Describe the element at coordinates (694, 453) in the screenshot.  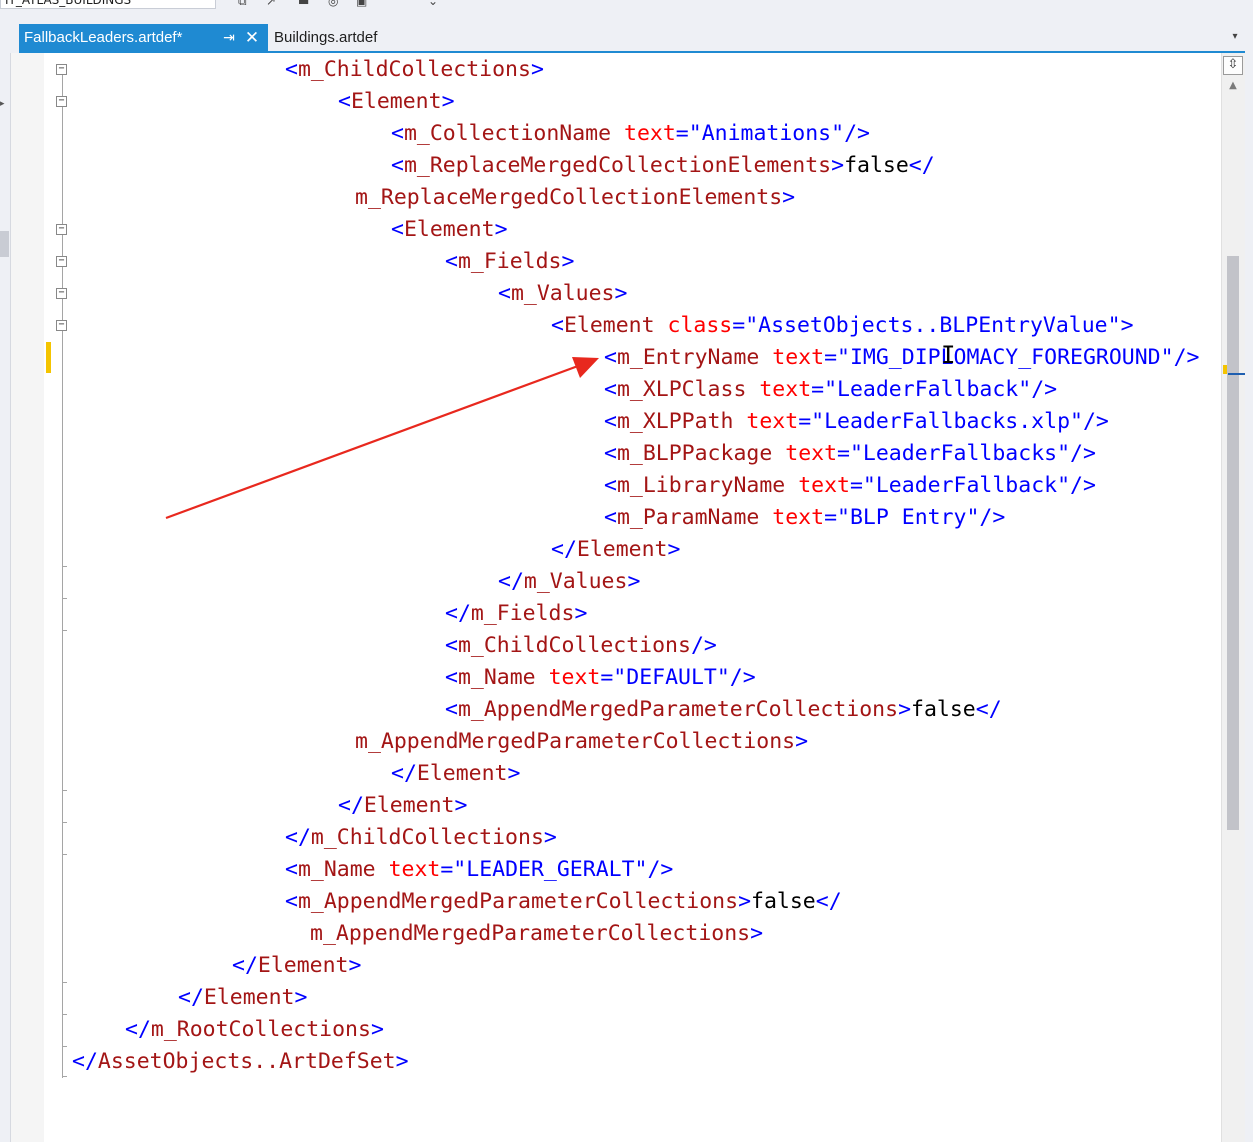
I see `code-token: m_BLPPackage` at that location.